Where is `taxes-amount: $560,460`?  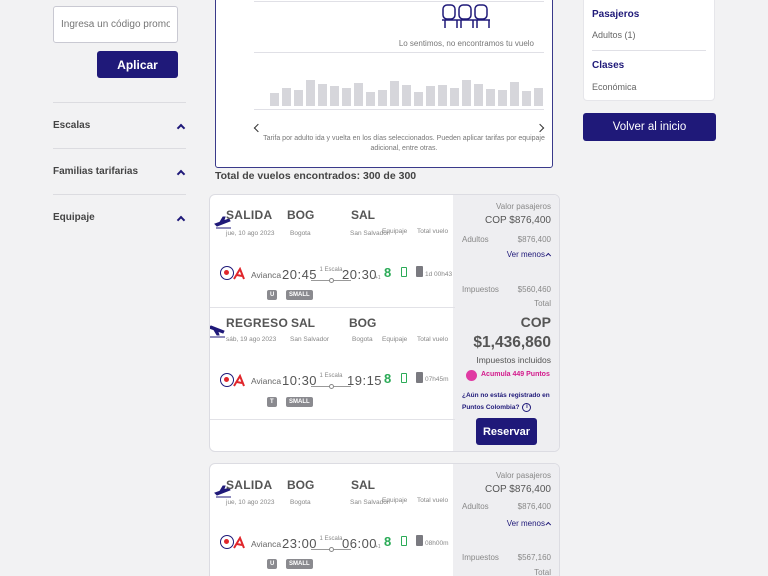
taxes-amount: $560,460 is located at coordinates (534, 289).